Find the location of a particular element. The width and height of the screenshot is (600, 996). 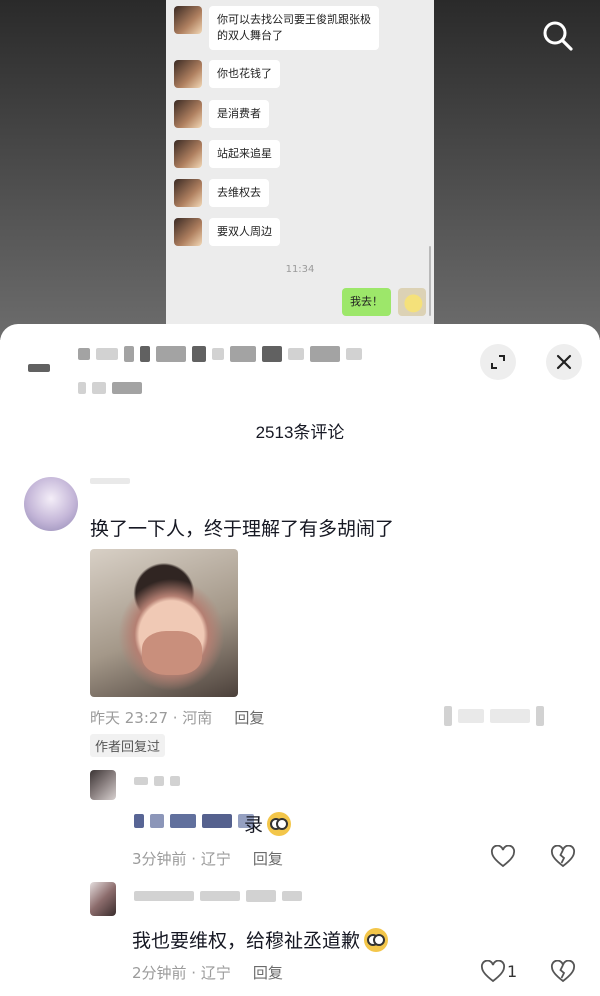

like-area-blurred is located at coordinates (494, 716).